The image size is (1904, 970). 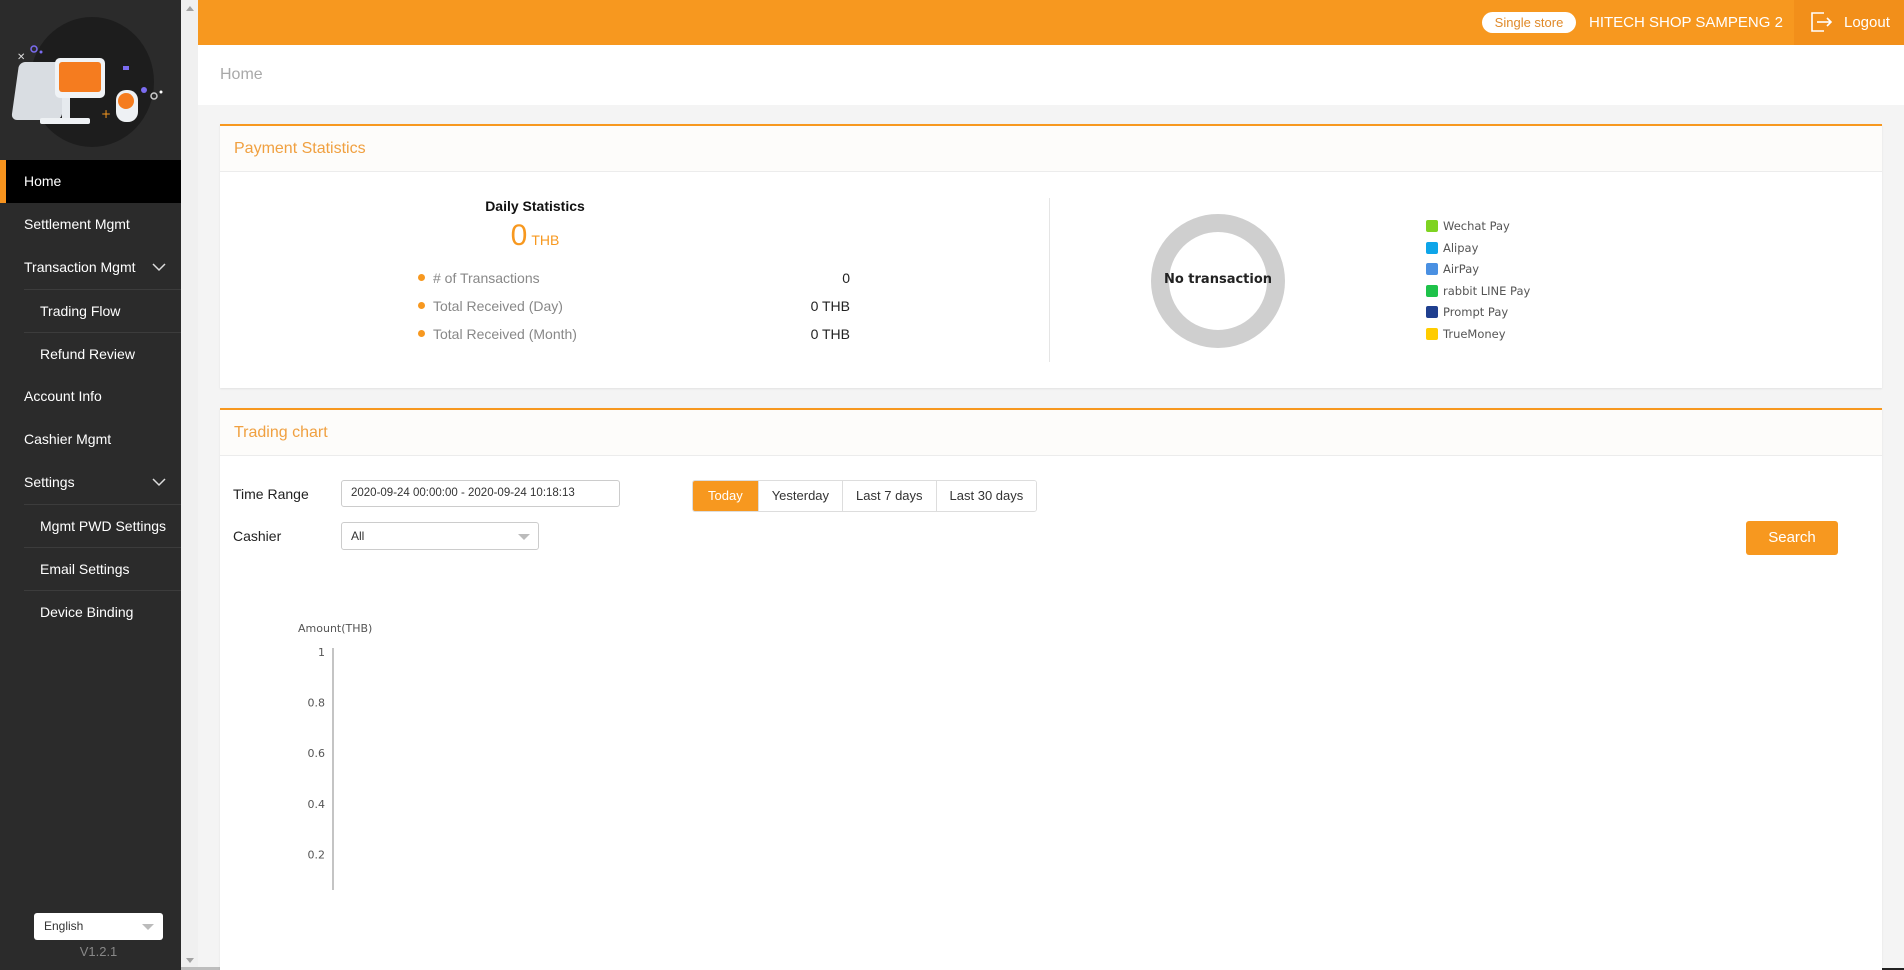 I want to click on daily-statistics-title: Daily Statistics, so click(x=535, y=206).